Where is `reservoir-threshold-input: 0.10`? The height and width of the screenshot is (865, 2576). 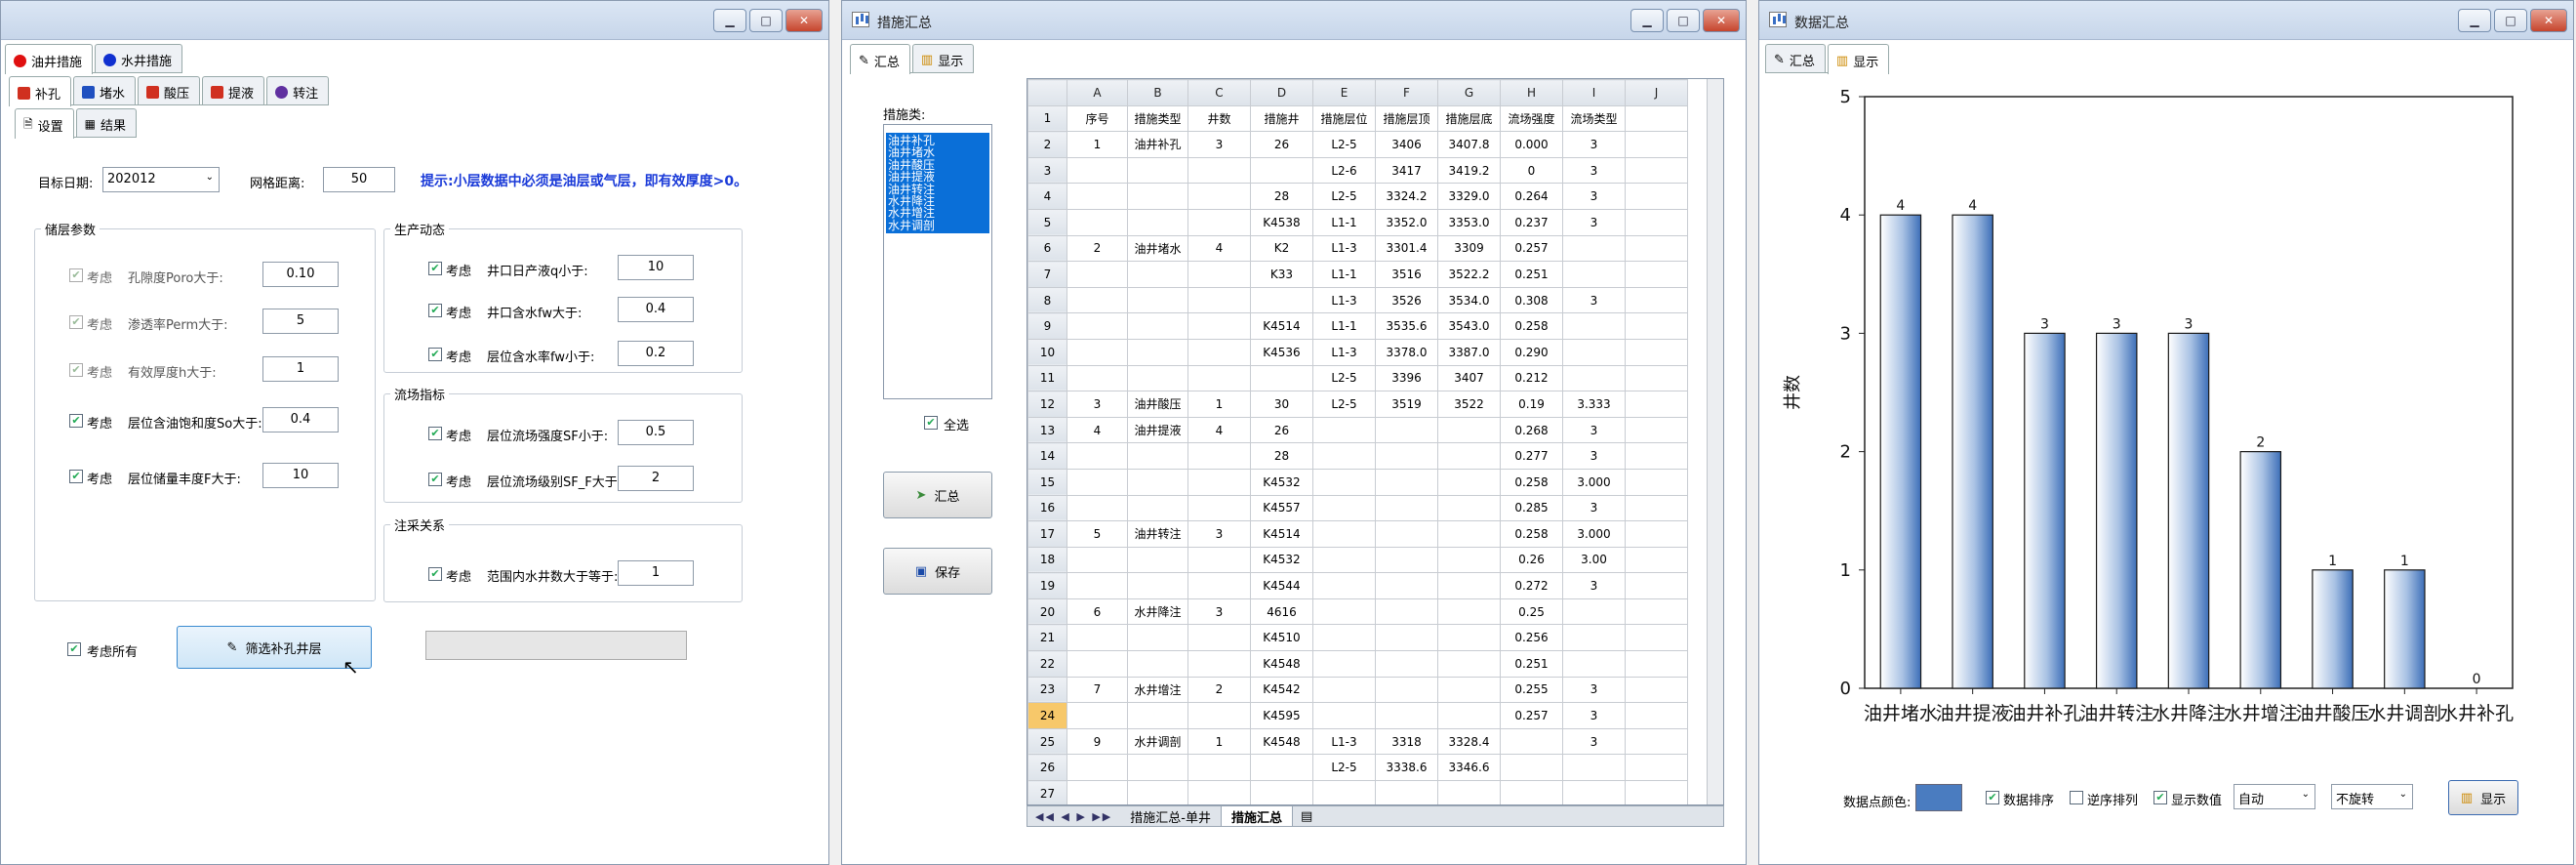
reservoir-threshold-input: 0.10 is located at coordinates (300, 274).